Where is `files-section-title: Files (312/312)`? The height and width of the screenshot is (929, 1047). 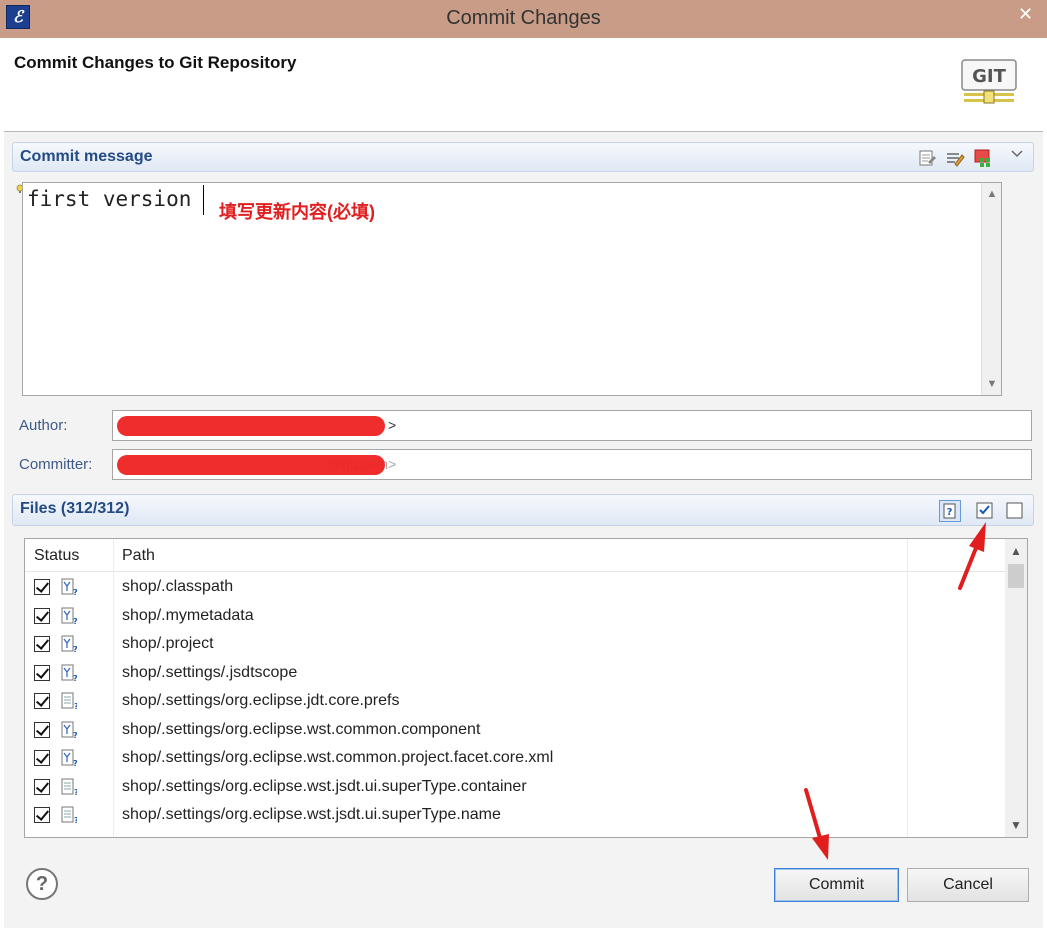
files-section-title: Files (312/312) is located at coordinates (75, 508).